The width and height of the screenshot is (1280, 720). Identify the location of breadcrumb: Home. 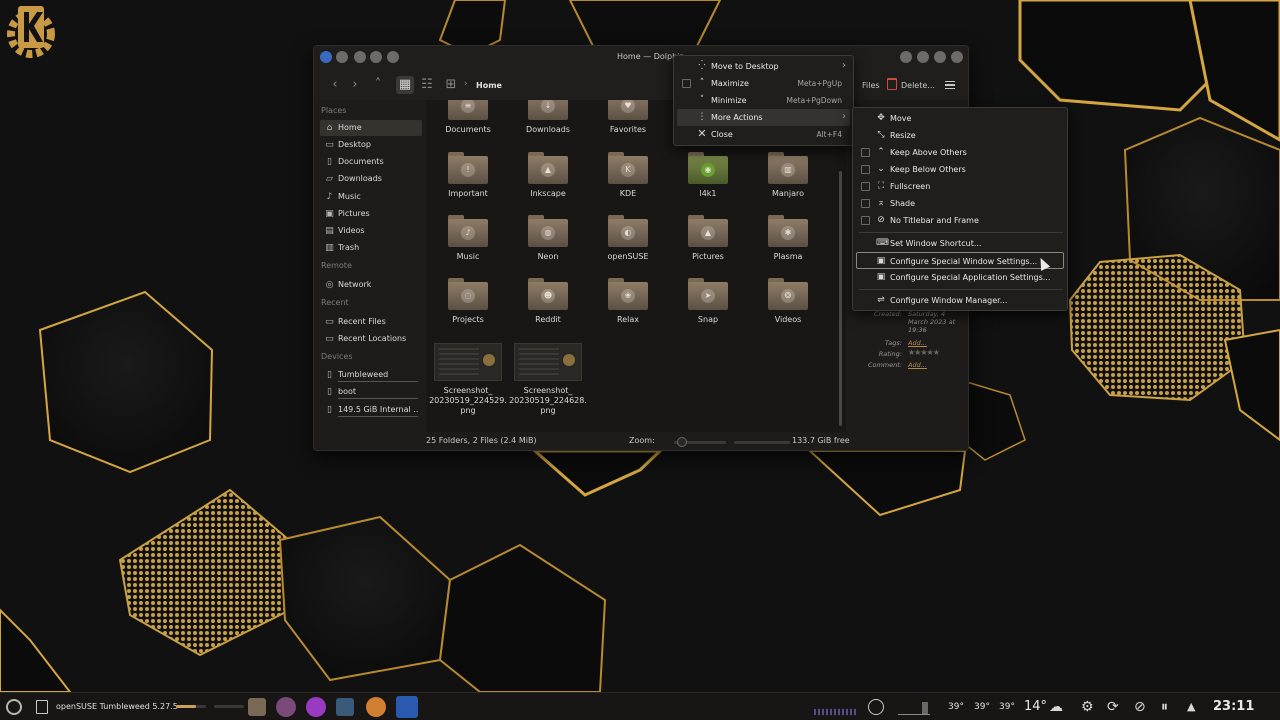
(489, 85).